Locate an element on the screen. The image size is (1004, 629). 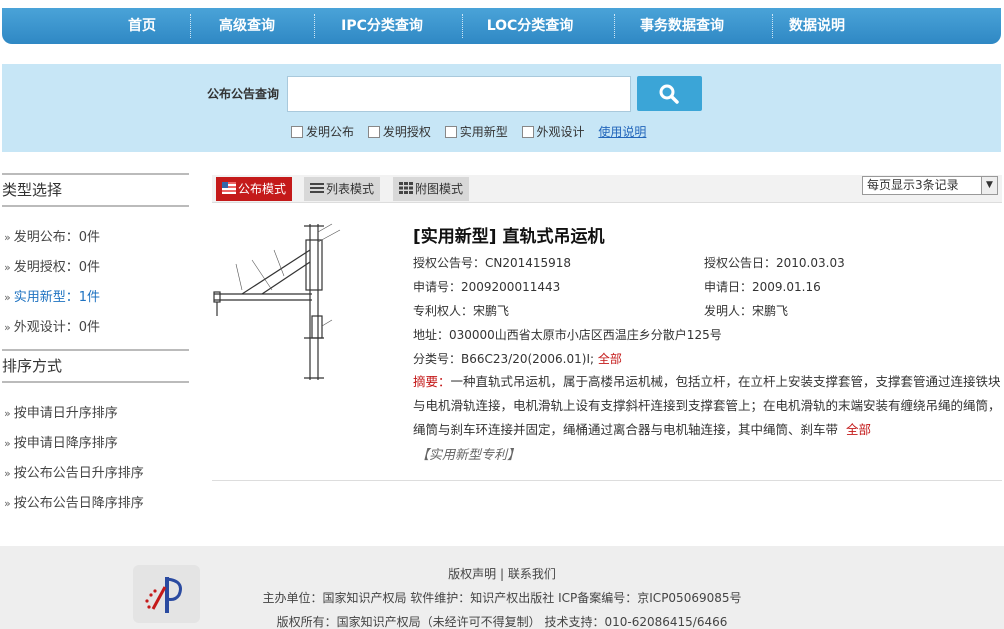
sidebar-item-design: » 外观设计：0件 is located at coordinates (52, 325).